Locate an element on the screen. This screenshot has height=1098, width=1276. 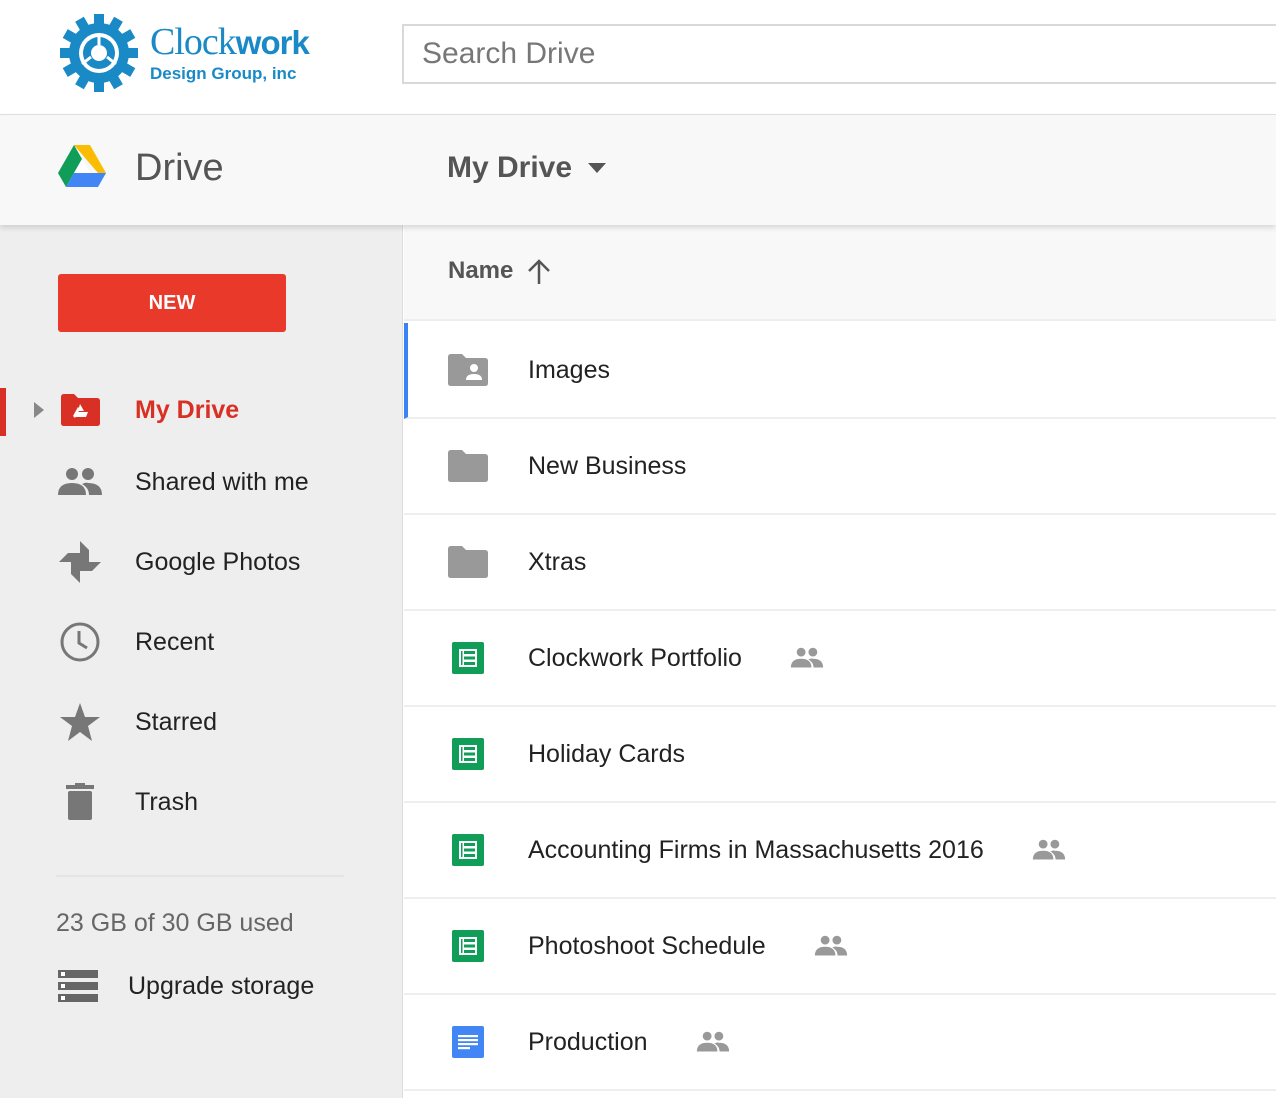
arrow-up-icon is located at coordinates (539, 271).